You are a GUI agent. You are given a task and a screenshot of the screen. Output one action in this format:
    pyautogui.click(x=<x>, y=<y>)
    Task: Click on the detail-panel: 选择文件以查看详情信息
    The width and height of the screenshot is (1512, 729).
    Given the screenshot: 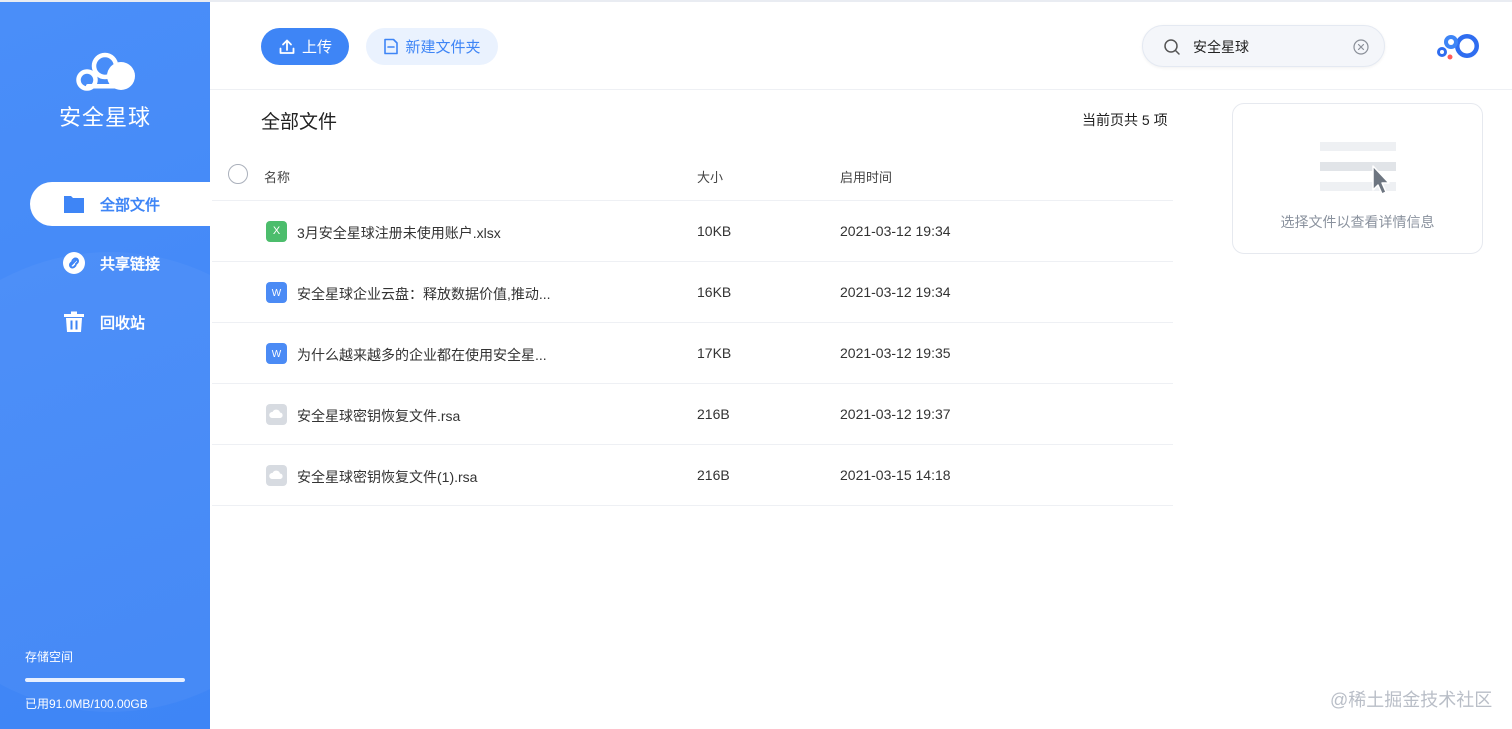 What is the action you would take?
    pyautogui.click(x=1357, y=178)
    